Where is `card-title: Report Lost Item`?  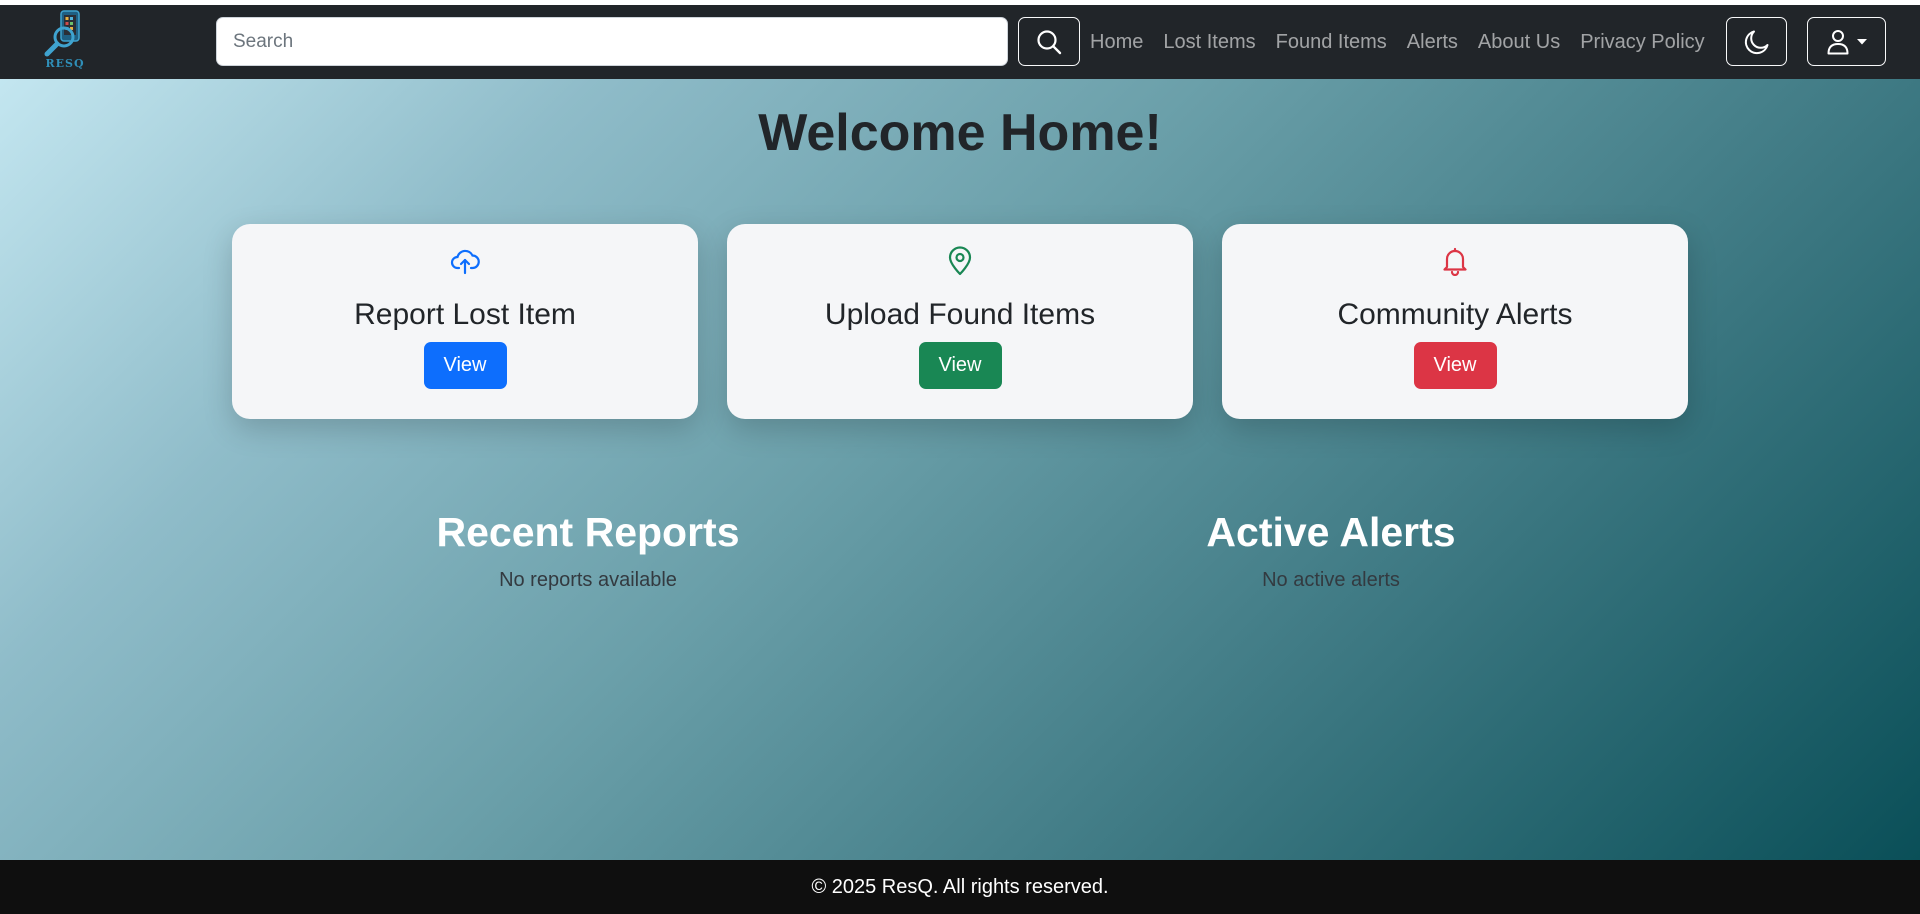 card-title: Report Lost Item is located at coordinates (465, 314).